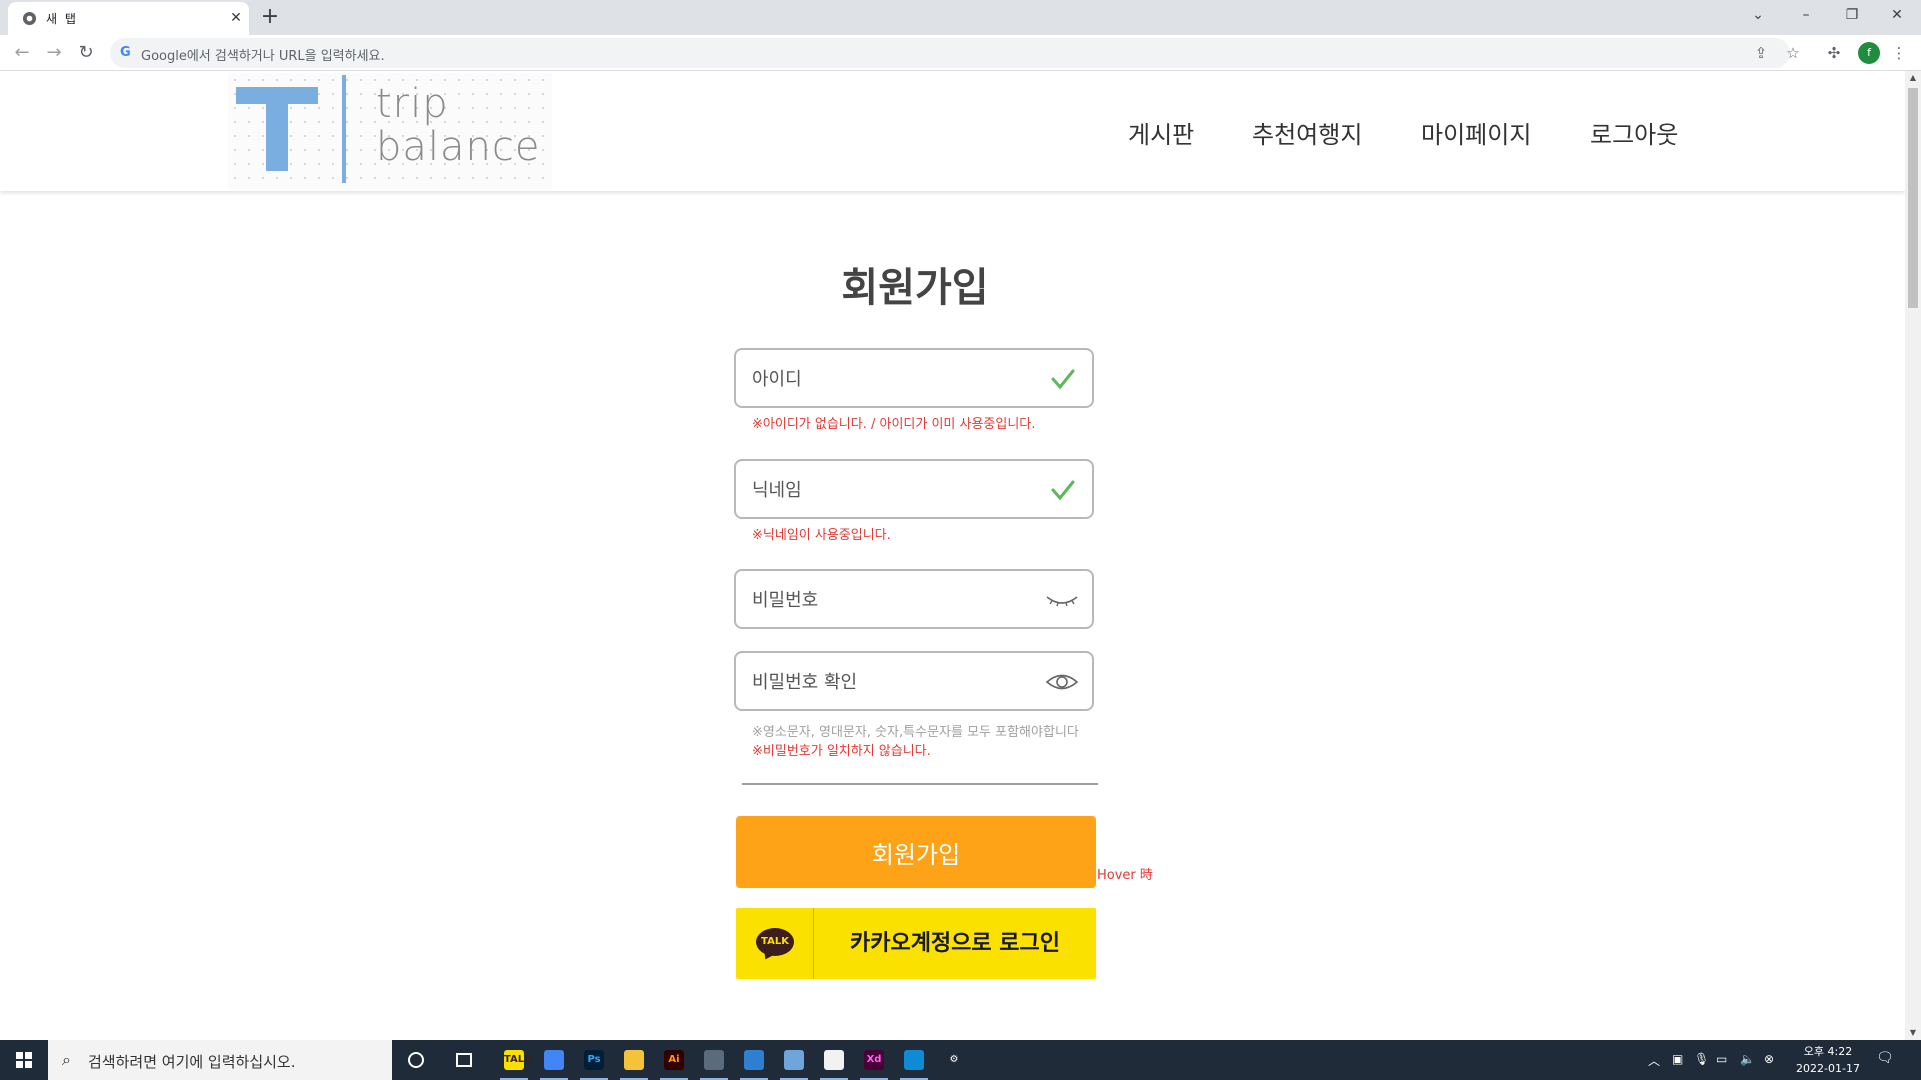 The width and height of the screenshot is (1921, 1080). Describe the element at coordinates (960, 17) in the screenshot. I see `browser-tab-bar: 새 탭 ✕ + ⌄ – ❐ ✕` at that location.